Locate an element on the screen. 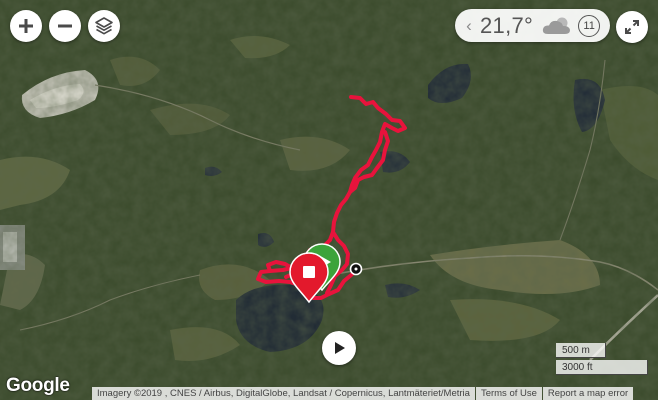 The height and width of the screenshot is (400, 658). weather-widget: ‹ 21,7° 11 is located at coordinates (532, 25).